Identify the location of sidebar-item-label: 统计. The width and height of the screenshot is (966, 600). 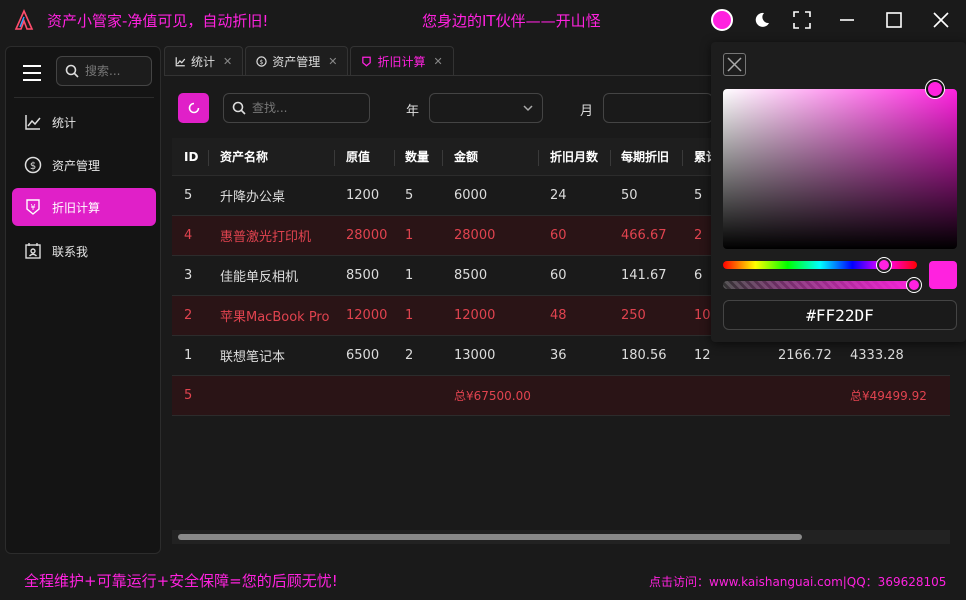
(64, 122).